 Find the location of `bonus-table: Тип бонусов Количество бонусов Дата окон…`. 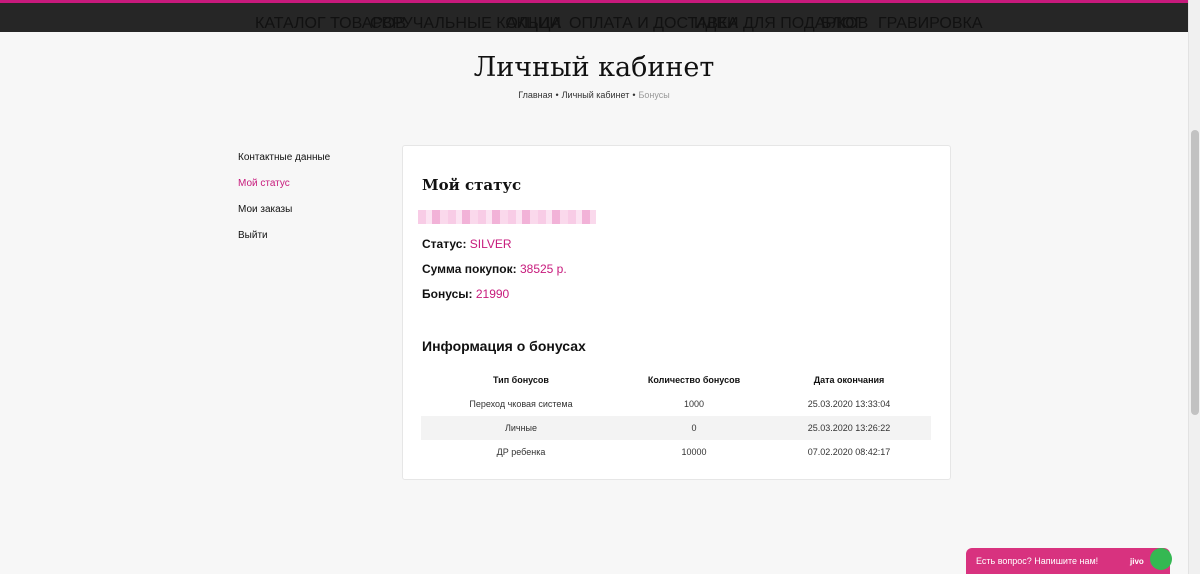

bonus-table: Тип бонусов Количество бонусов Дата окон… is located at coordinates (676, 416).